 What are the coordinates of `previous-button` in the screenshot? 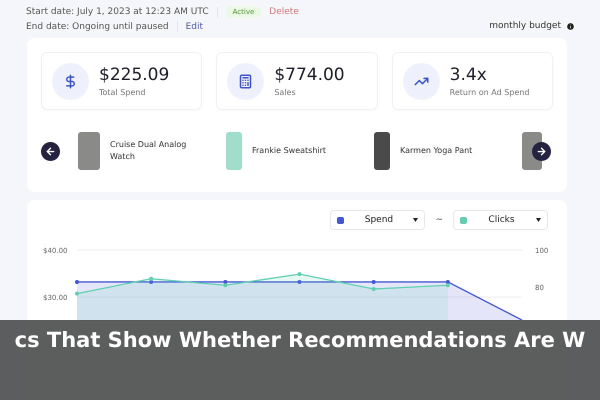 It's located at (50, 151).